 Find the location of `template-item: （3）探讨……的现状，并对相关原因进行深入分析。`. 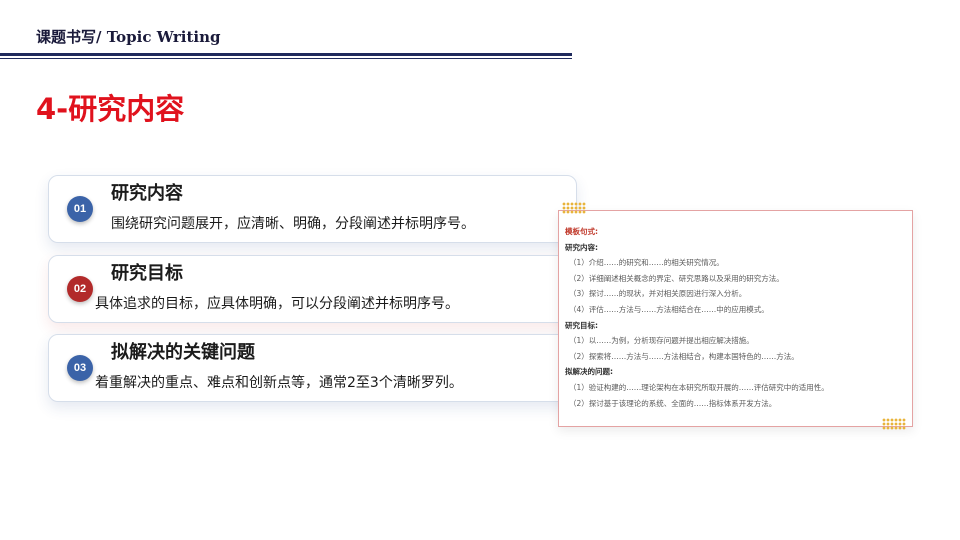

template-item: （3）探讨……的现状，并对相关原因进行深入分析。 is located at coordinates (658, 294).